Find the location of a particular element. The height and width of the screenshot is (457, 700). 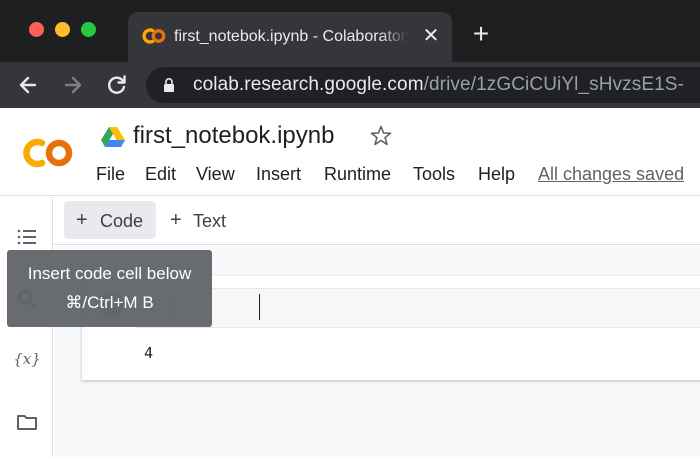

left-sidebar: {x} is located at coordinates (26, 327).